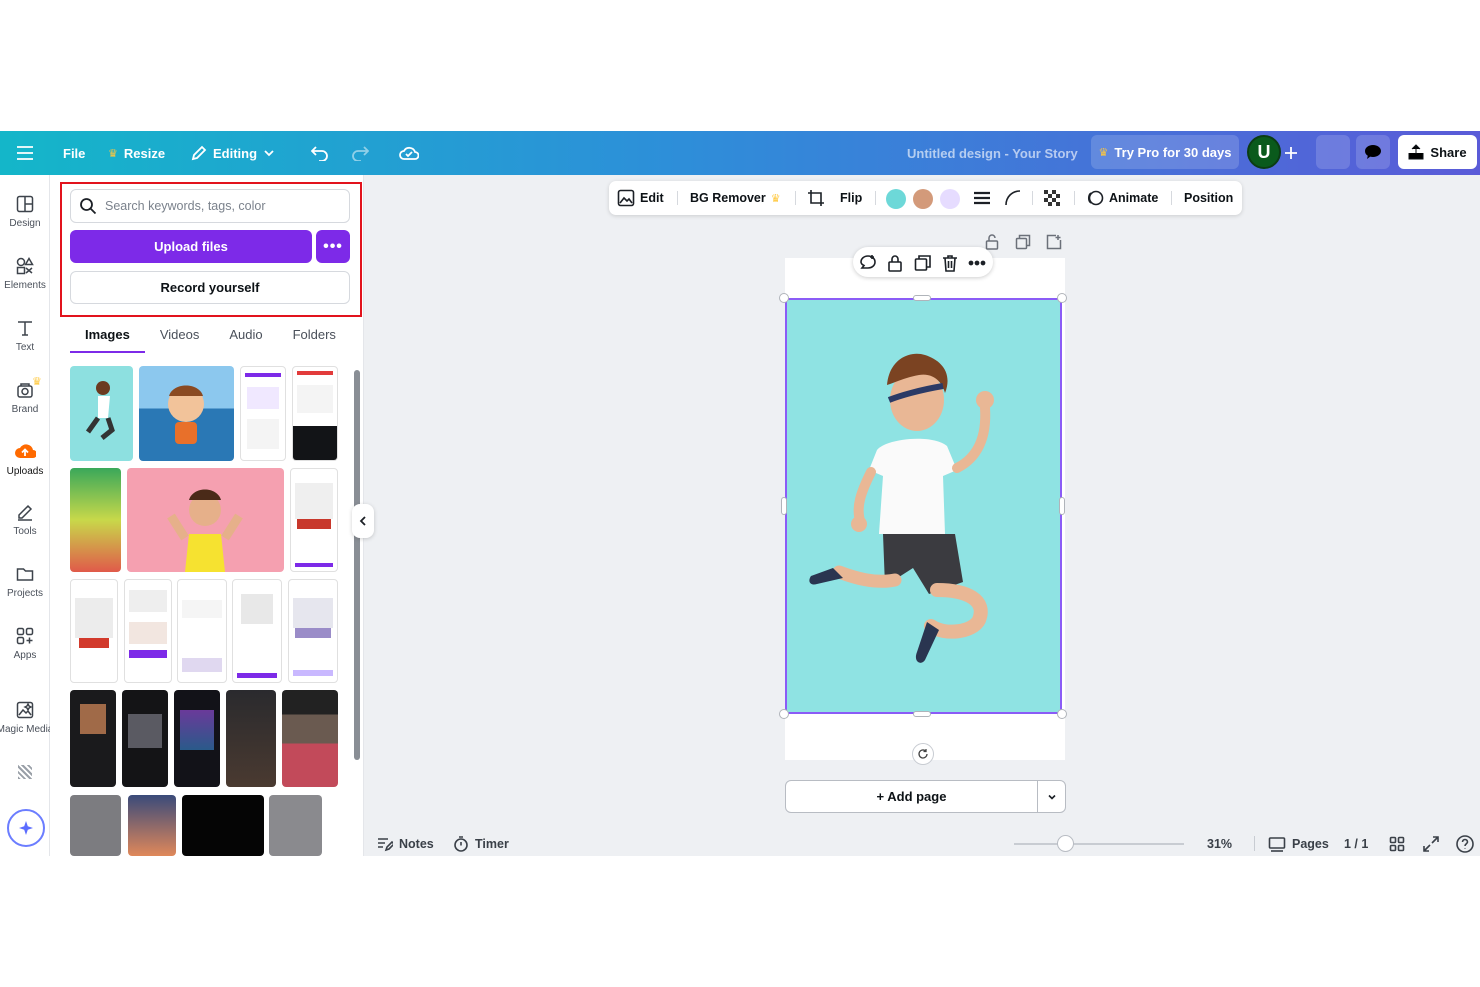 This screenshot has width=1480, height=987. Describe the element at coordinates (26, 828) in the screenshot. I see `magic-assistant-button` at that location.